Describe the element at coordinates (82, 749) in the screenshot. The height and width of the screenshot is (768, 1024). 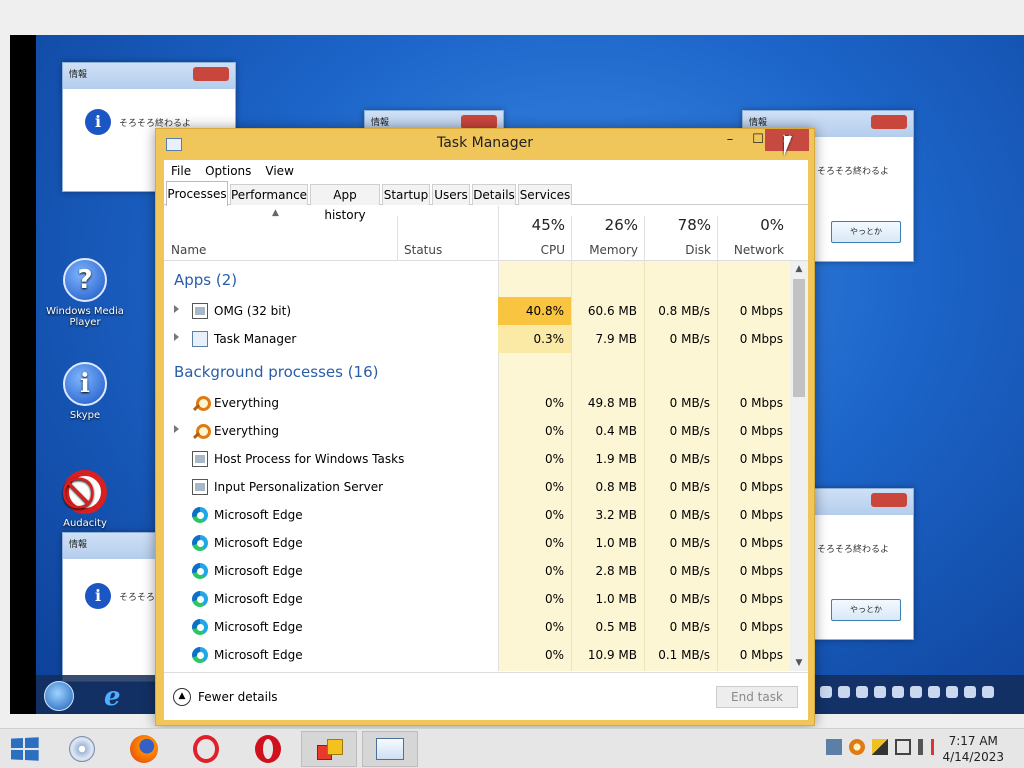
I see `taskbar-app-disc` at that location.